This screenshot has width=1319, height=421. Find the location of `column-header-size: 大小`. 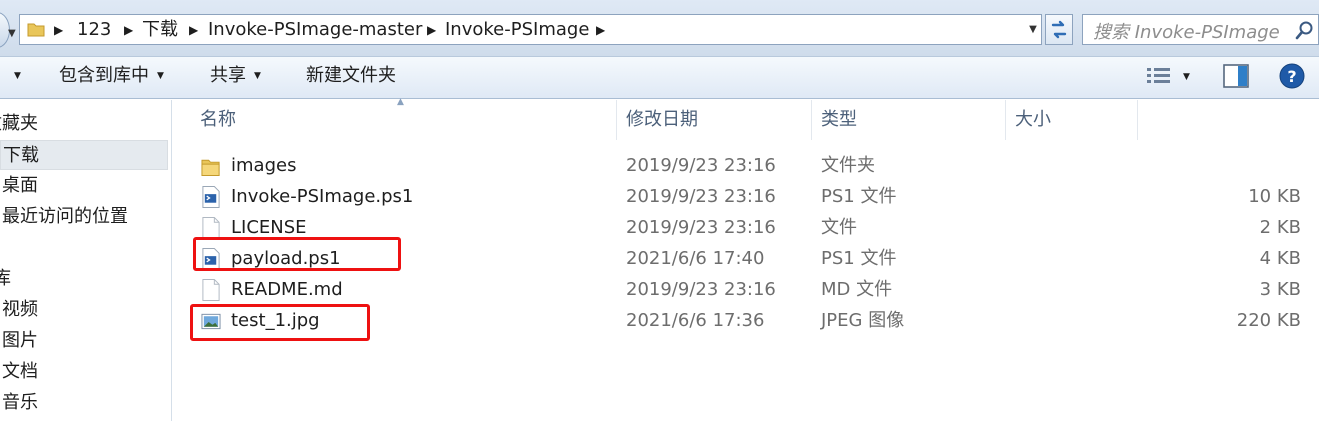

column-header-size: 大小 is located at coordinates (1033, 120).